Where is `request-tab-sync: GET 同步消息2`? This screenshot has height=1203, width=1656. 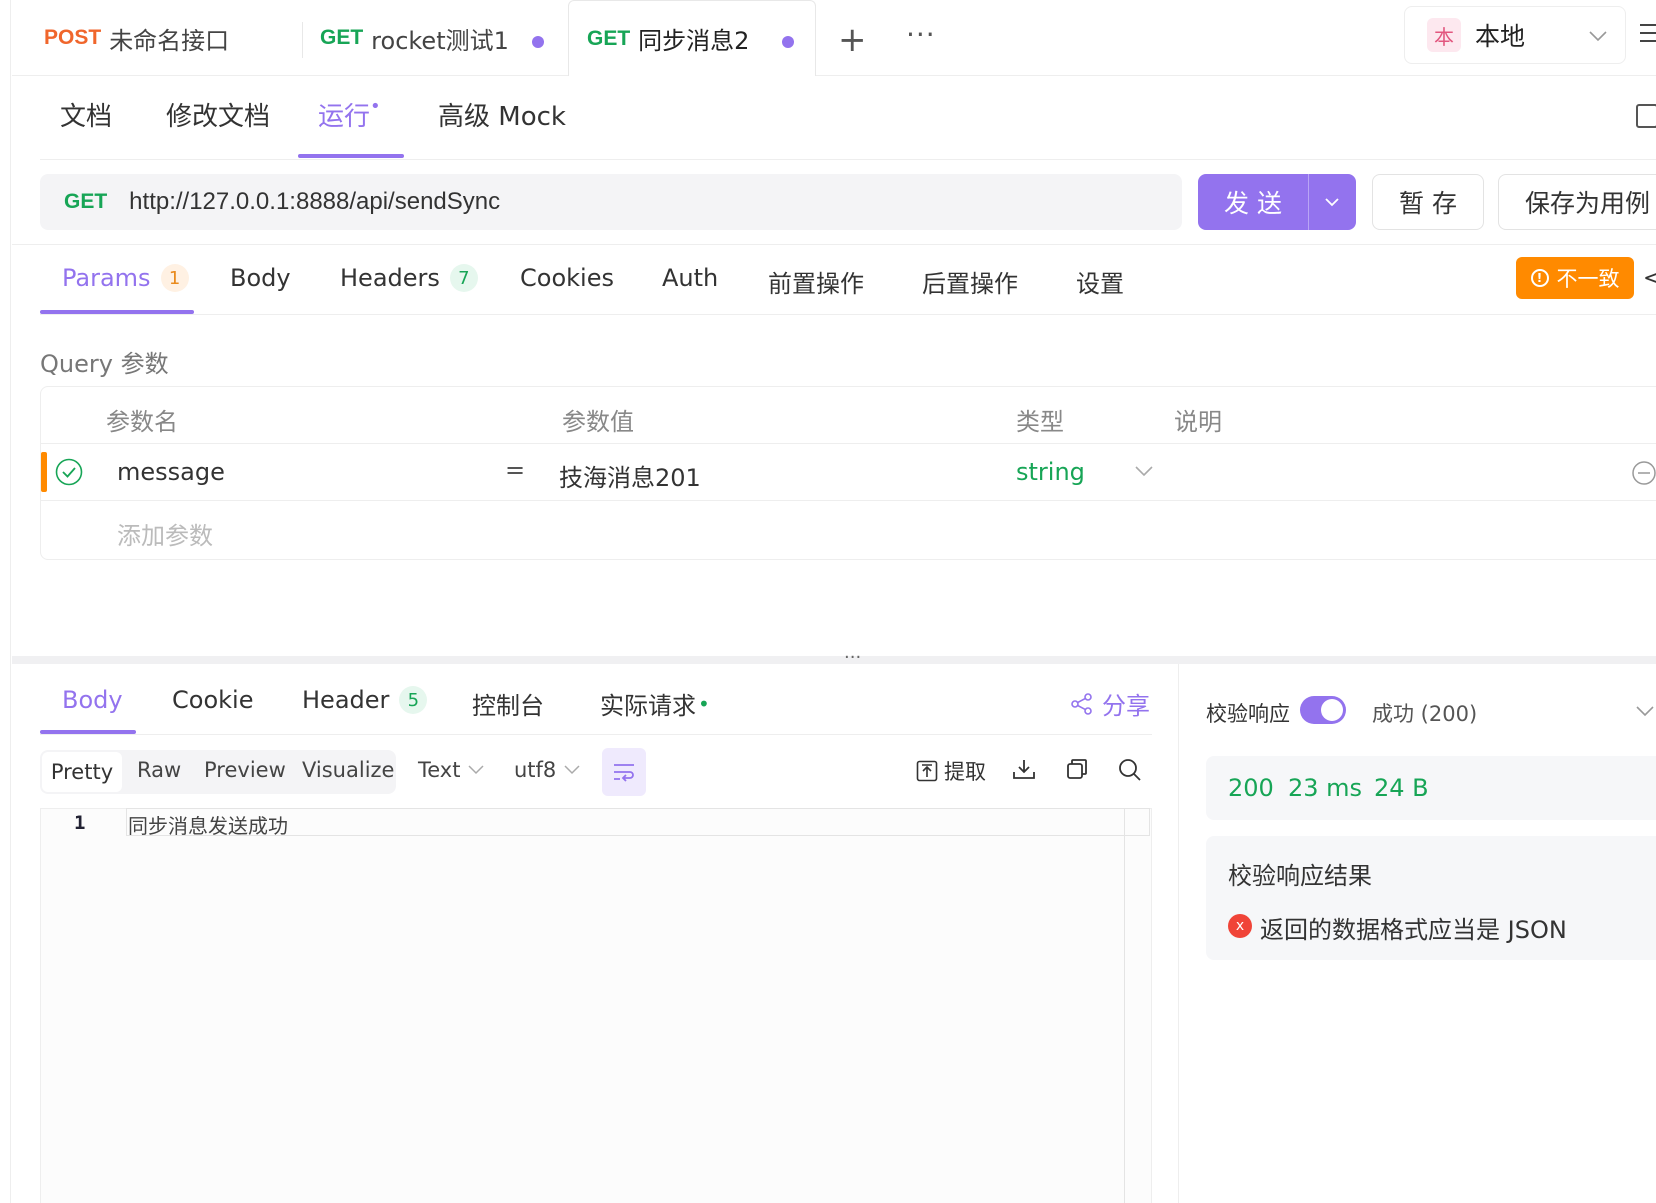 request-tab-sync: GET 同步消息2 is located at coordinates (692, 38).